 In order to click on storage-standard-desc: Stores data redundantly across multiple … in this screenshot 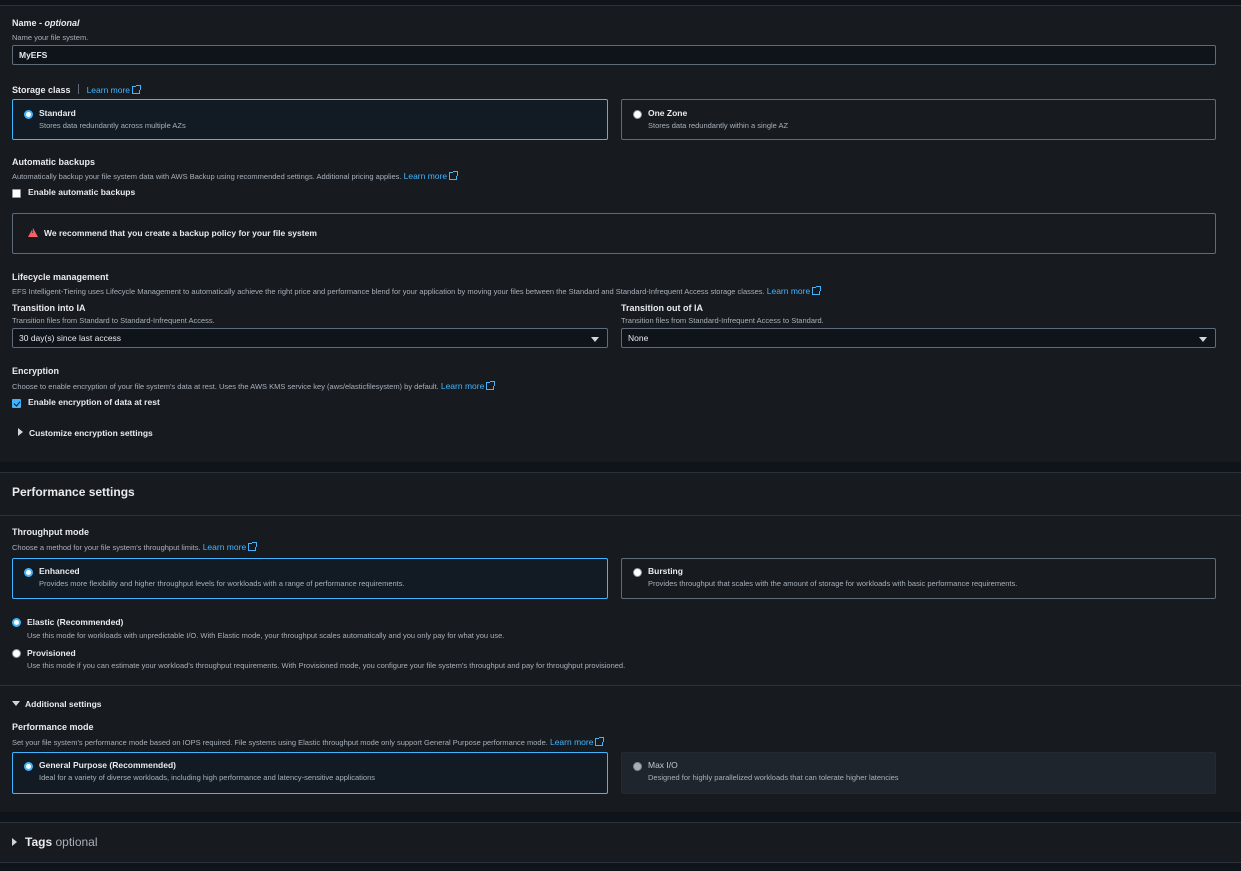, I will do `click(112, 125)`.